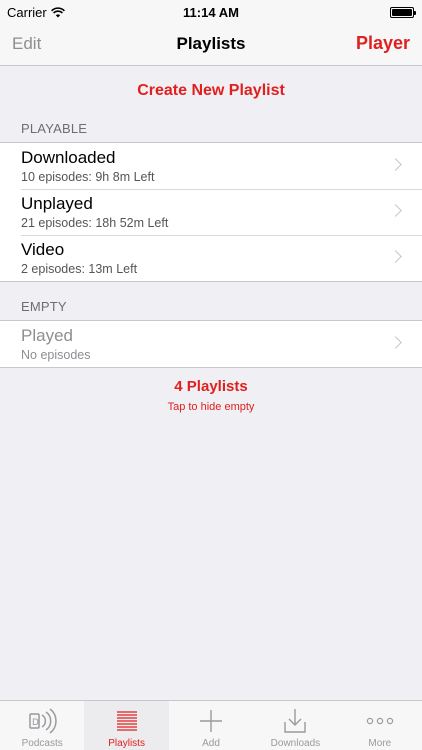 The height and width of the screenshot is (750, 422). Describe the element at coordinates (211, 386) in the screenshot. I see `playlist-count-label: 4 Playlists` at that location.